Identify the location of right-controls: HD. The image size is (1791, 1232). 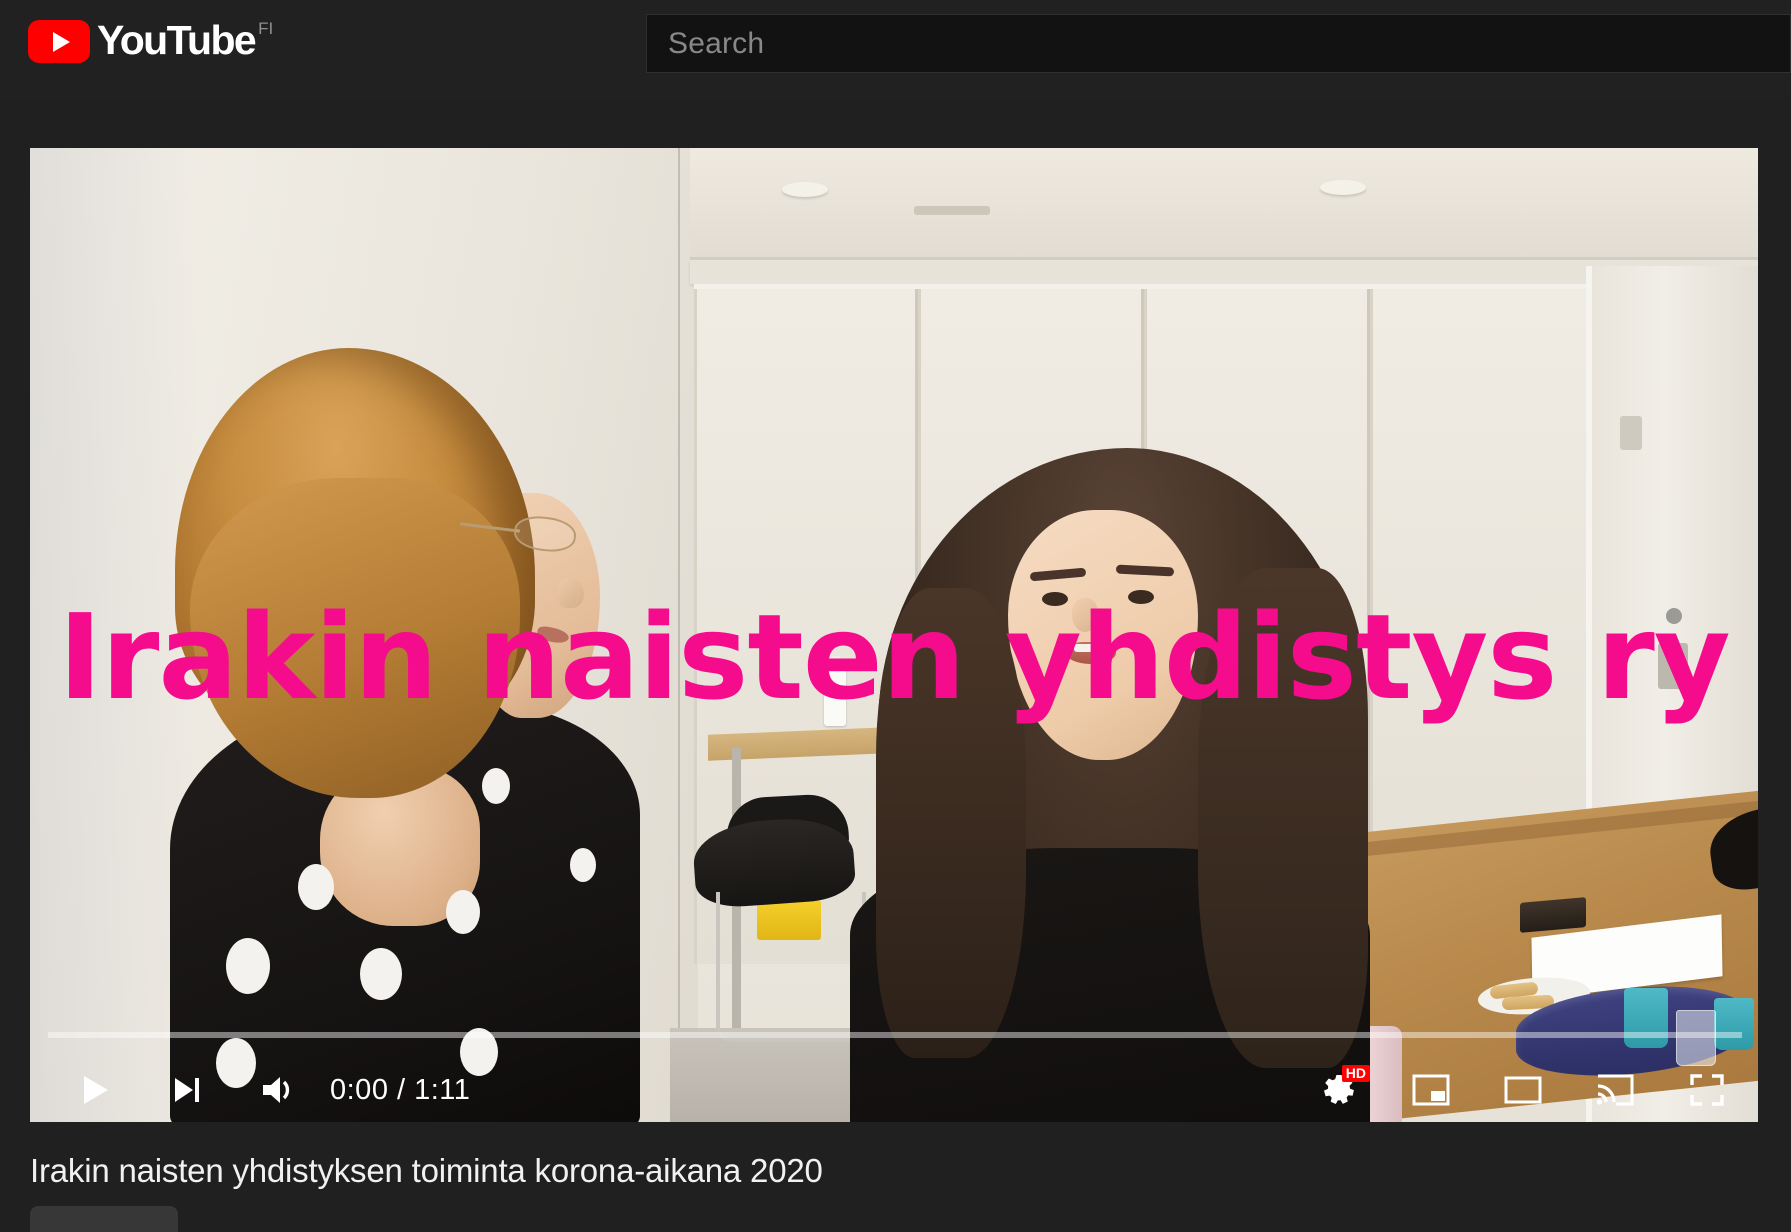
(1523, 1090).